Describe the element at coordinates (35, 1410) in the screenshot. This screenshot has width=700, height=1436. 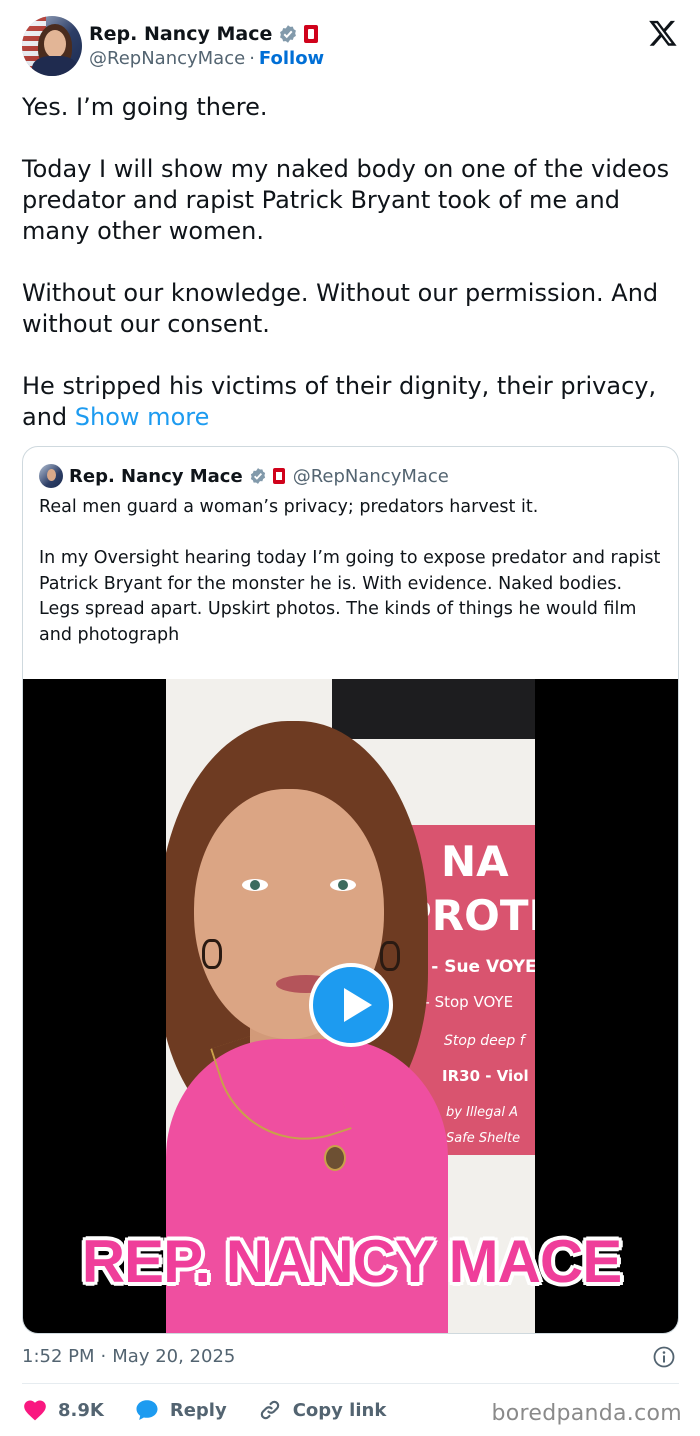
I see `heart-icon` at that location.